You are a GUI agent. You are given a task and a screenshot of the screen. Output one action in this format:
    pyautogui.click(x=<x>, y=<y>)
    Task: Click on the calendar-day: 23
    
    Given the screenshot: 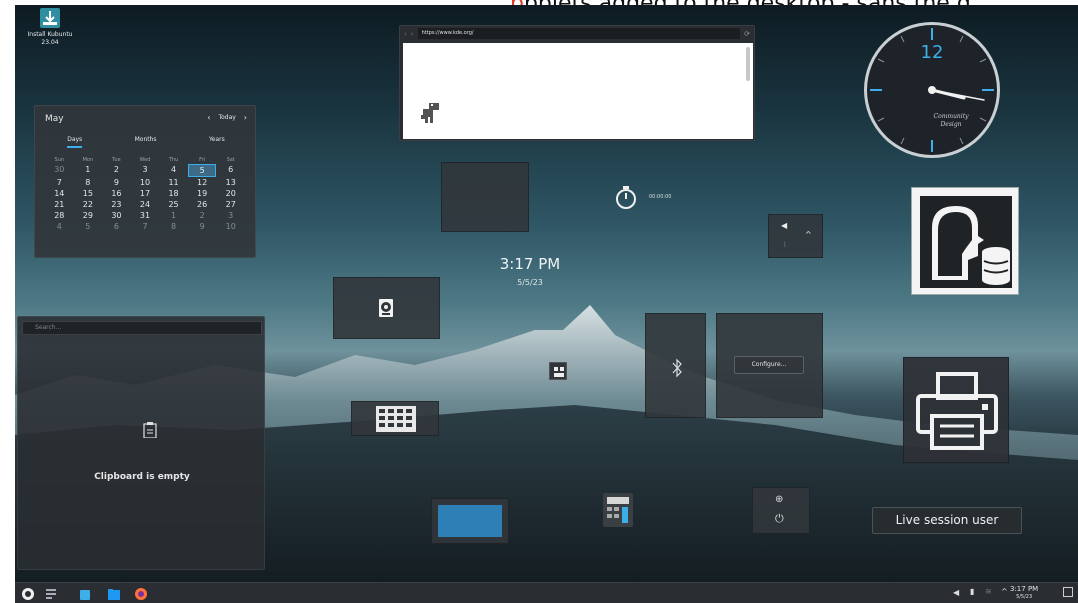 What is the action you would take?
    pyautogui.click(x=116, y=204)
    